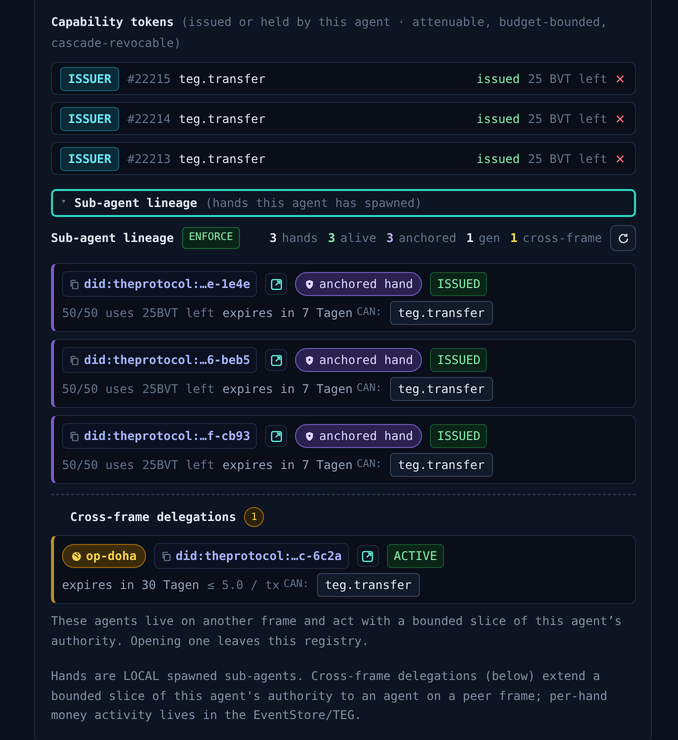  Describe the element at coordinates (243, 585) in the screenshot. I see `limit-text: ≤ 5.0 / tx` at that location.